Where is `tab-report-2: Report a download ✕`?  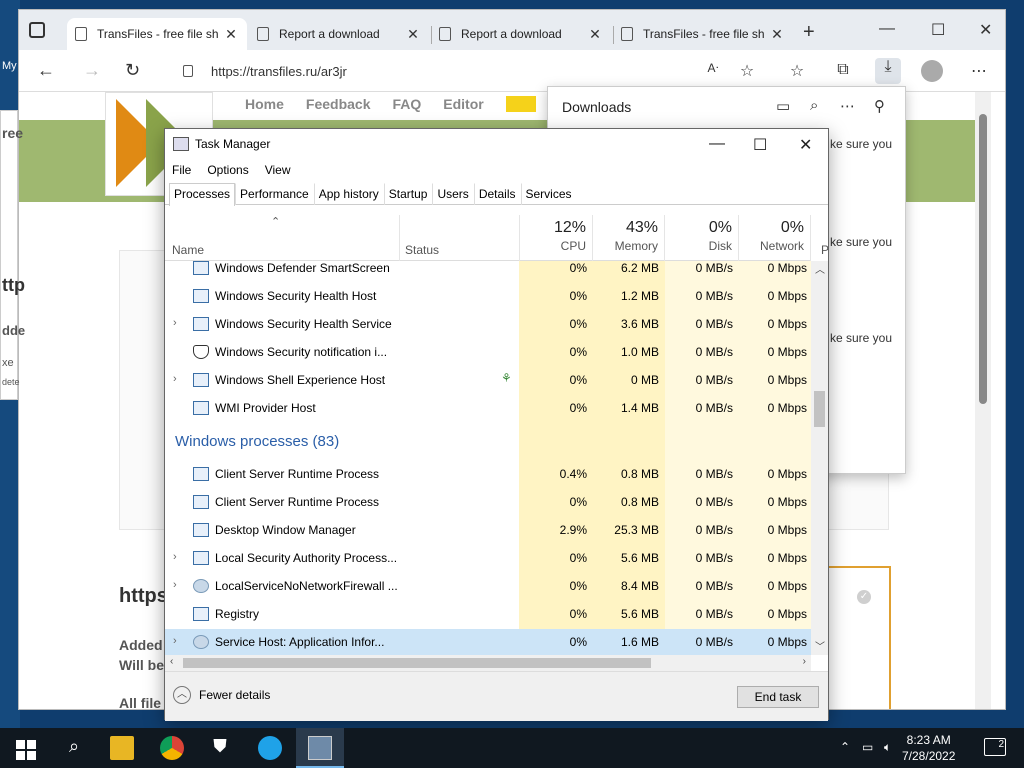 tab-report-2: Report a download ✕ is located at coordinates (521, 34).